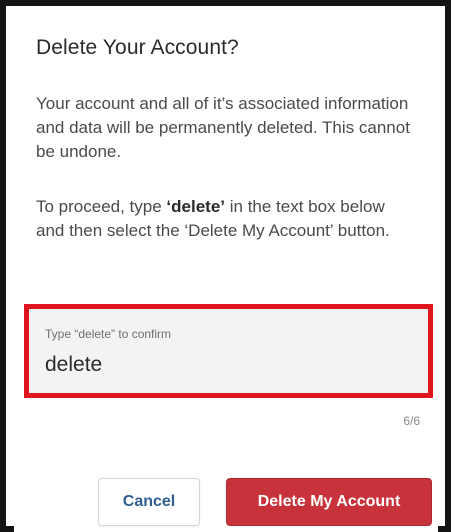  What do you see at coordinates (411, 421) in the screenshot?
I see `character-counter: 6/6` at bounding box center [411, 421].